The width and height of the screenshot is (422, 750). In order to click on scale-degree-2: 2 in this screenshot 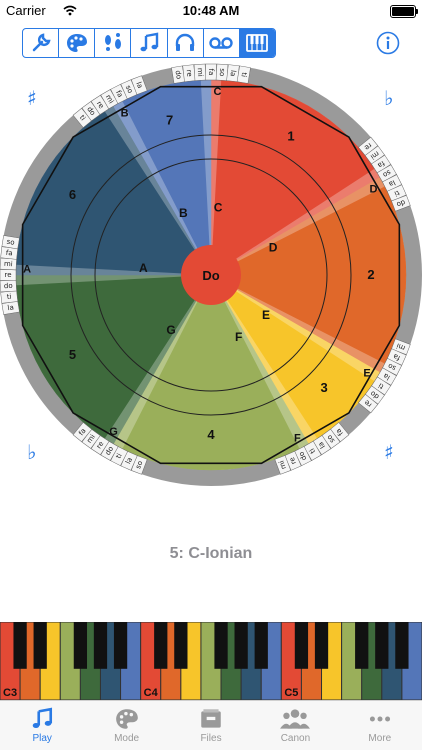, I will do `click(370, 274)`.